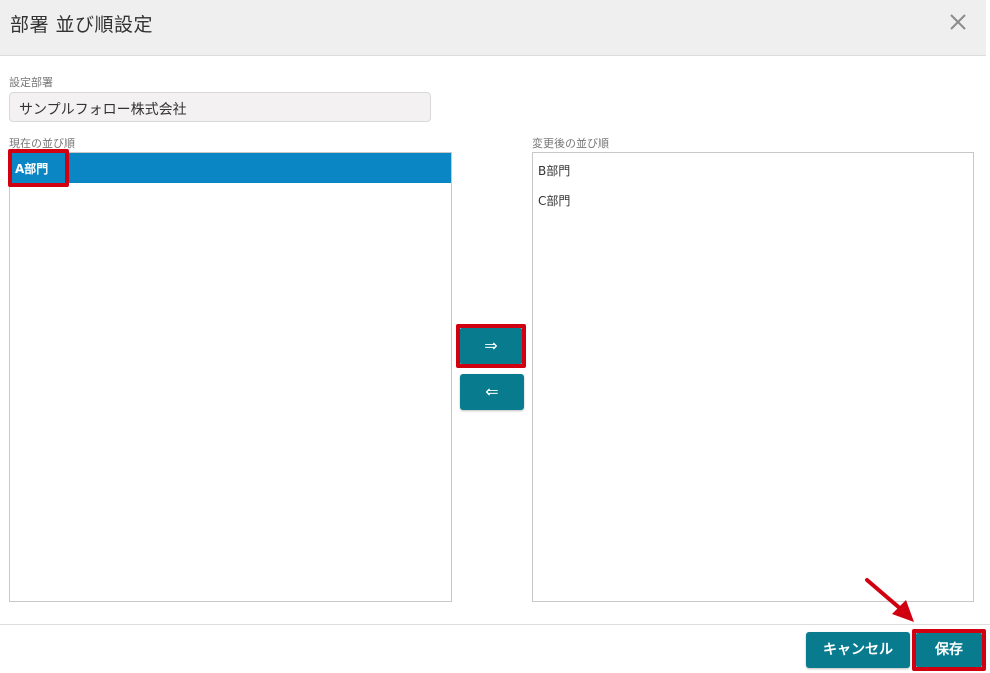  I want to click on setting-department-label: 設定部署, so click(31, 82).